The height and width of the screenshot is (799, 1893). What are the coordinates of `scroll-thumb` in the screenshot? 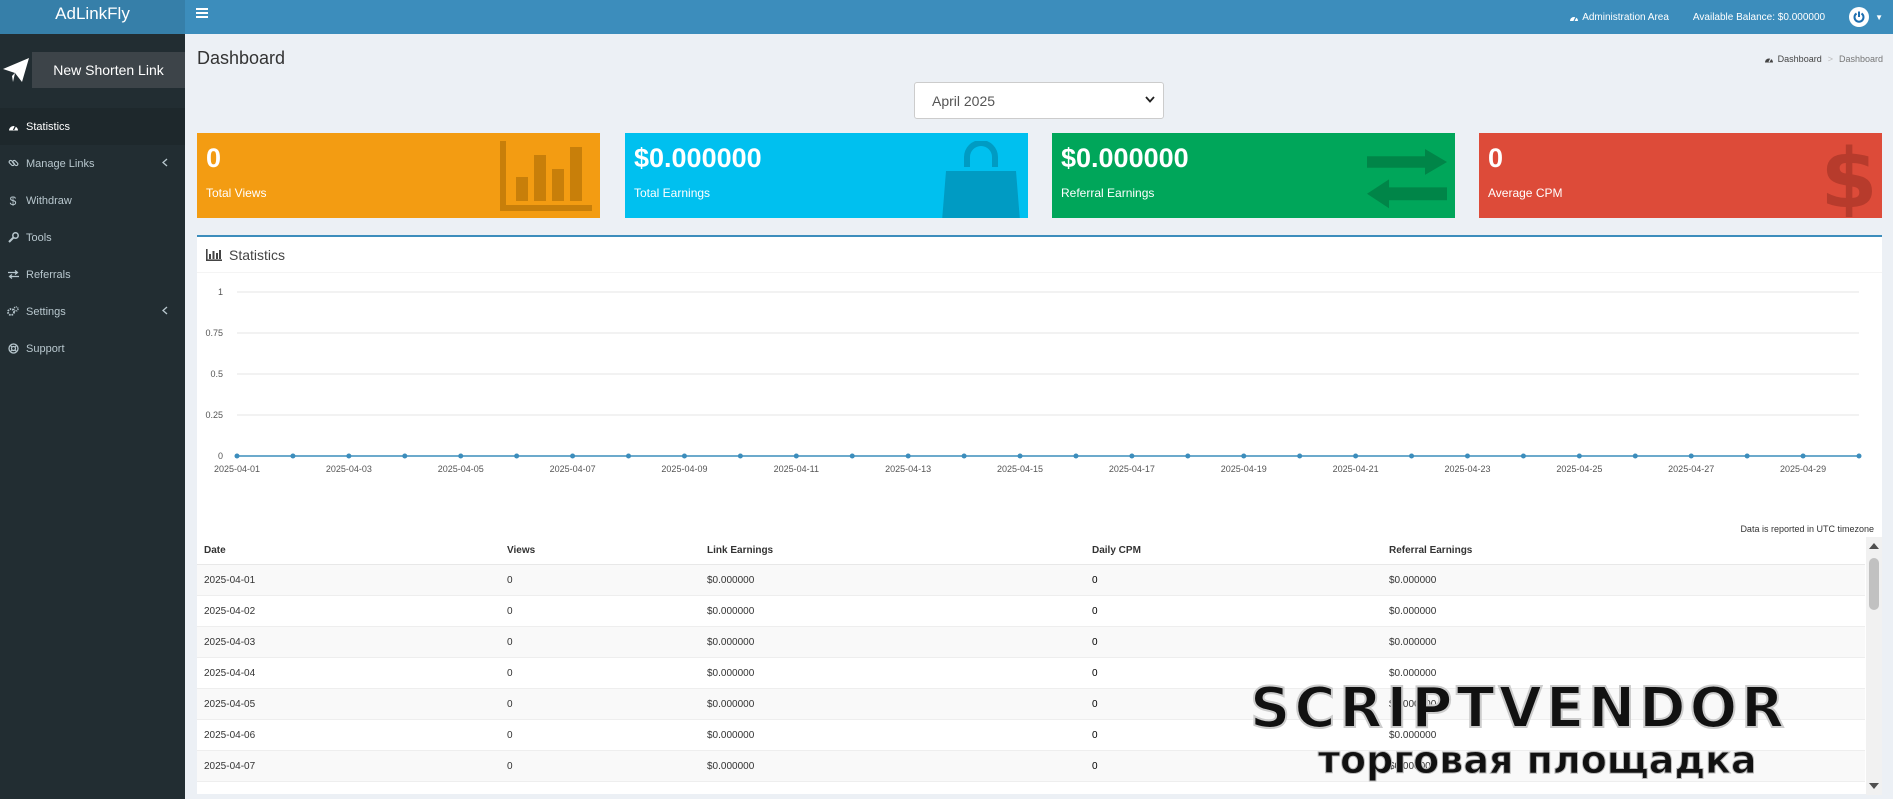 It's located at (1874, 584).